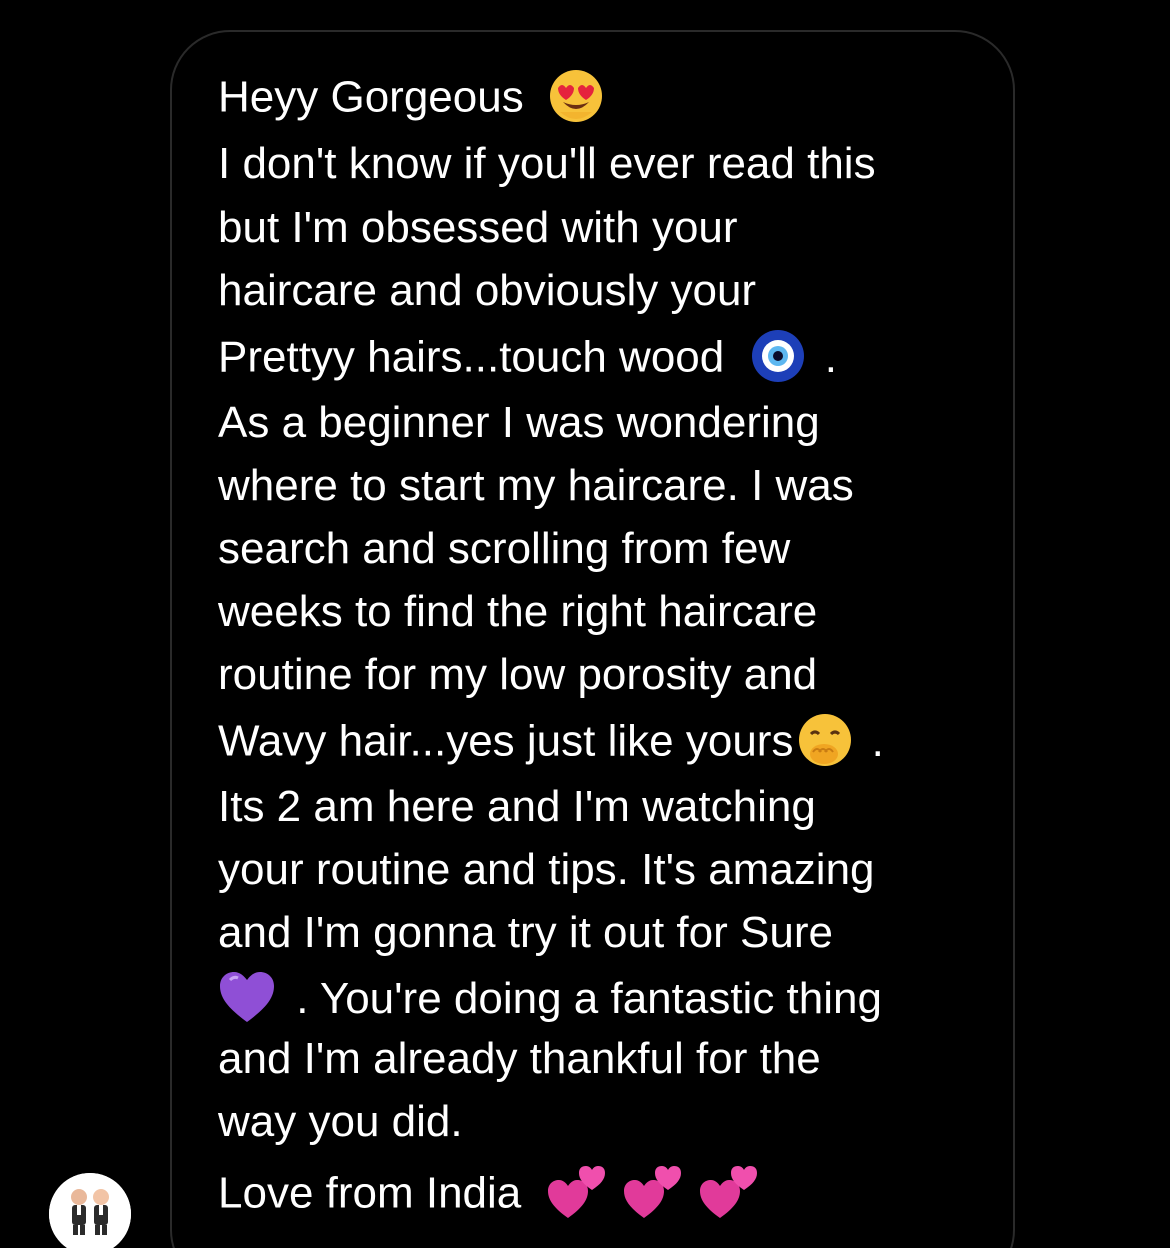  Describe the element at coordinates (576, 96) in the screenshot. I see `heart-eyes-emoji-icon` at that location.